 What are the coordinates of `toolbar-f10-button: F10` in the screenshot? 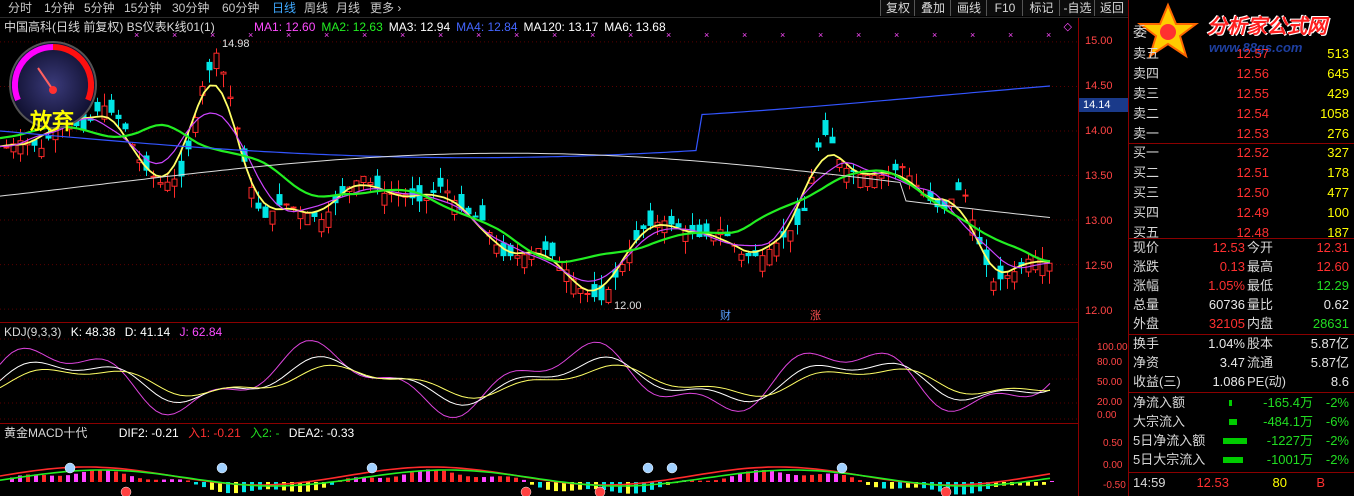 It's located at (1004, 8).